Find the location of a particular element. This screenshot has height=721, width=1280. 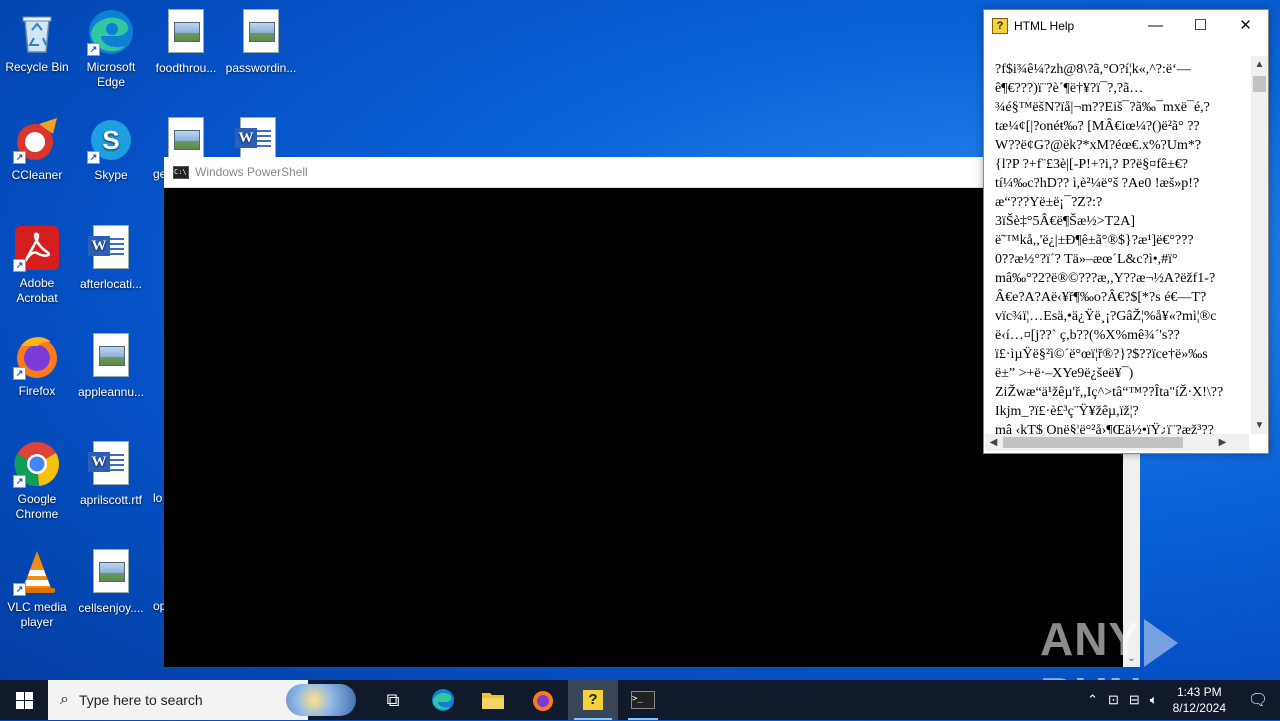

help-text-line: 3ïŠè‡°5Â€ë¶Šæ½>T2A] is located at coordinates (1065, 221).